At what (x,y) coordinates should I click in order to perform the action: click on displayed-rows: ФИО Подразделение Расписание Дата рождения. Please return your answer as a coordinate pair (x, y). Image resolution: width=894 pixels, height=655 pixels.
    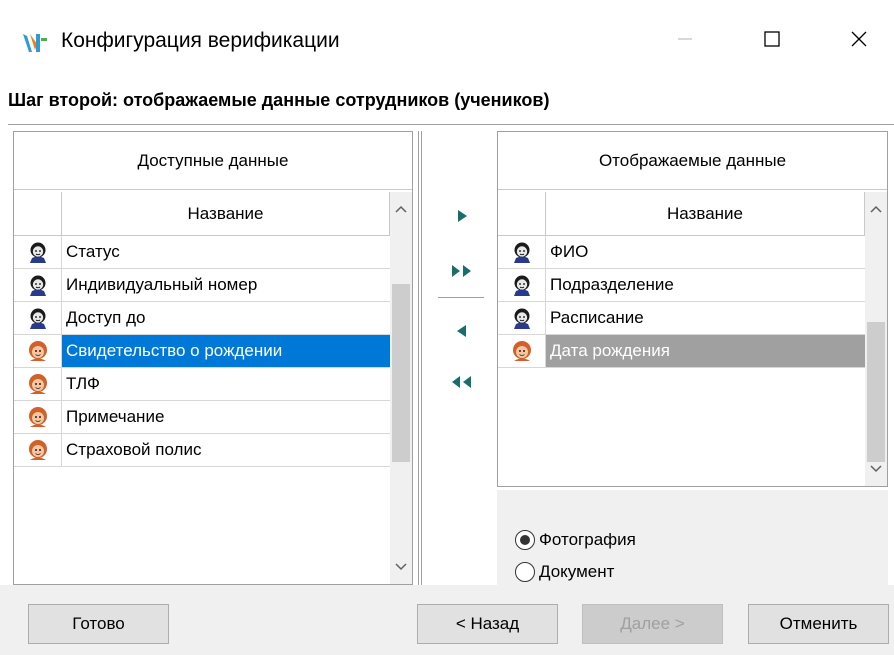
    Looking at the image, I should click on (681, 301).